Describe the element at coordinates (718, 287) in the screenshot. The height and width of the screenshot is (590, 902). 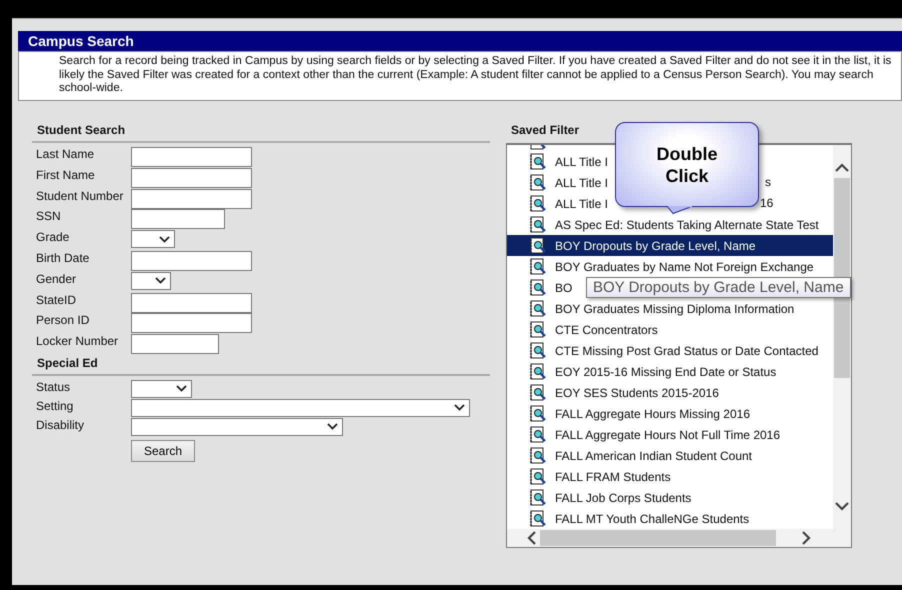
I see `tooltip: BOY Dropouts by Grade Level, Name` at that location.